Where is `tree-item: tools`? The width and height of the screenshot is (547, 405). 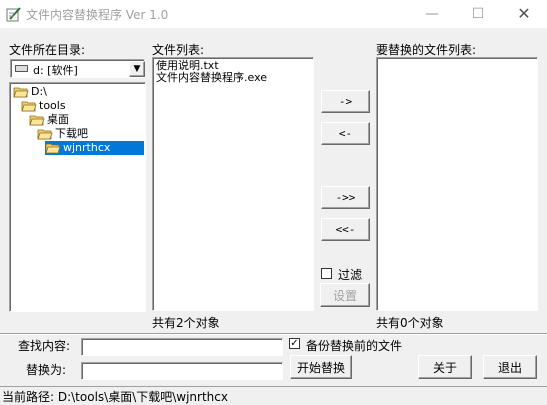
tree-item: tools is located at coordinates (43, 106).